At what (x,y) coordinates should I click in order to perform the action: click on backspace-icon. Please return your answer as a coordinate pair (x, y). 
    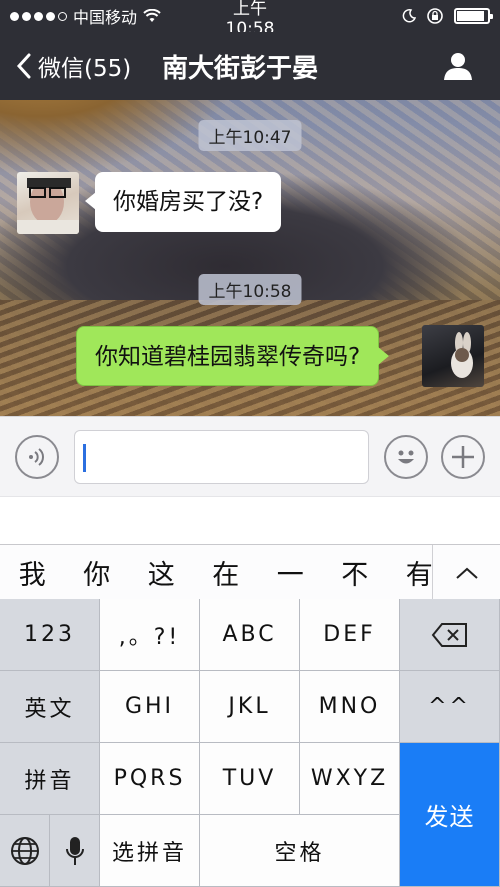
    Looking at the image, I should click on (449, 634).